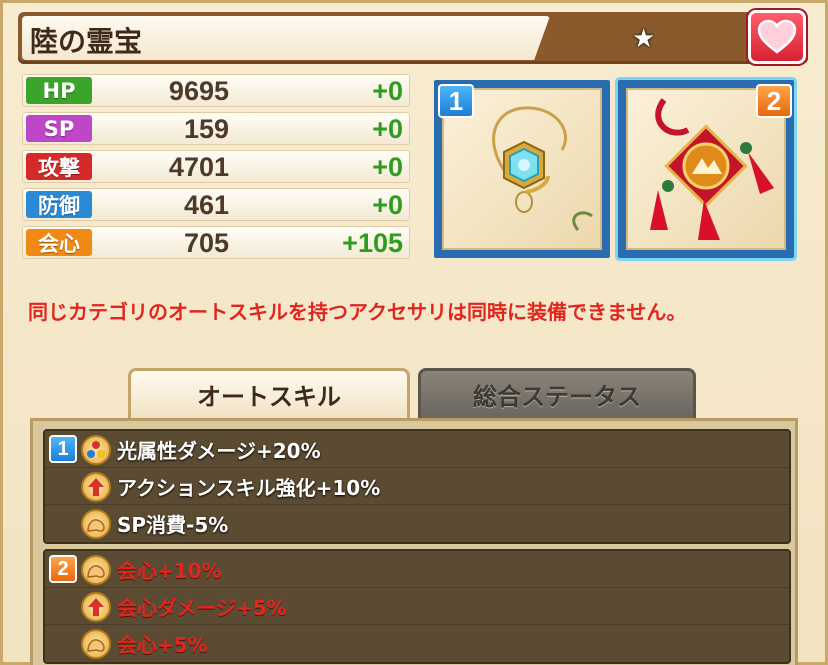  I want to click on stat-row-critical: 会心 705 +105, so click(216, 242).